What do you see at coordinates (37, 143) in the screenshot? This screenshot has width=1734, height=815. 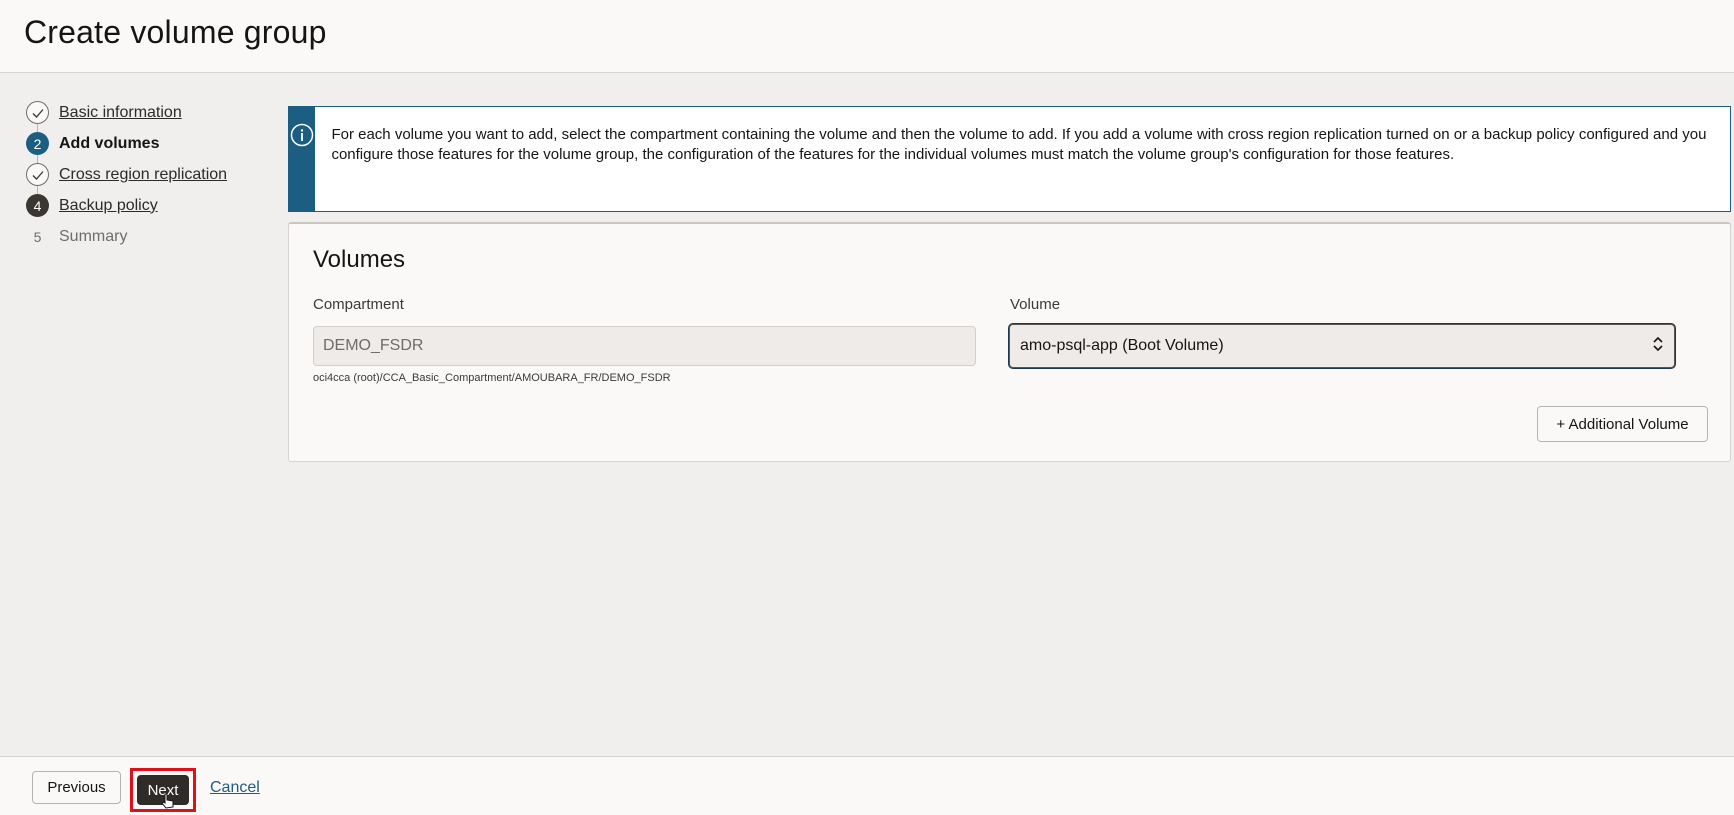 I see `step-number-badge: 2` at bounding box center [37, 143].